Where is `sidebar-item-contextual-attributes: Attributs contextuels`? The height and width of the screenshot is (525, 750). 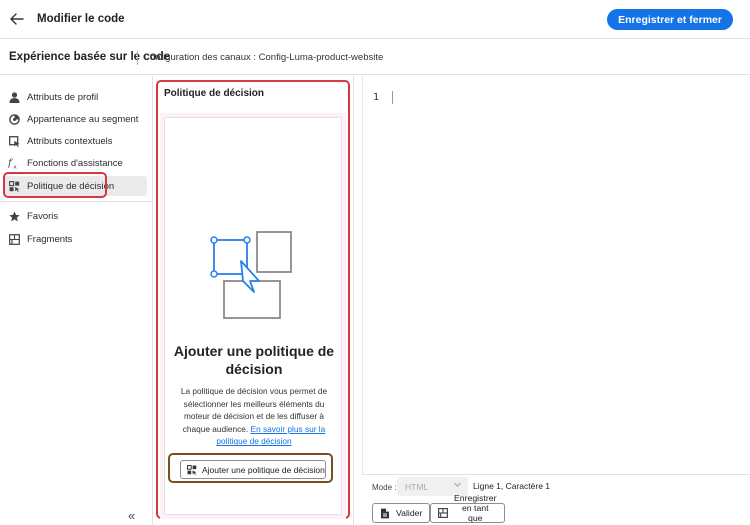 sidebar-item-contextual-attributes: Attributs contextuels is located at coordinates (75, 141).